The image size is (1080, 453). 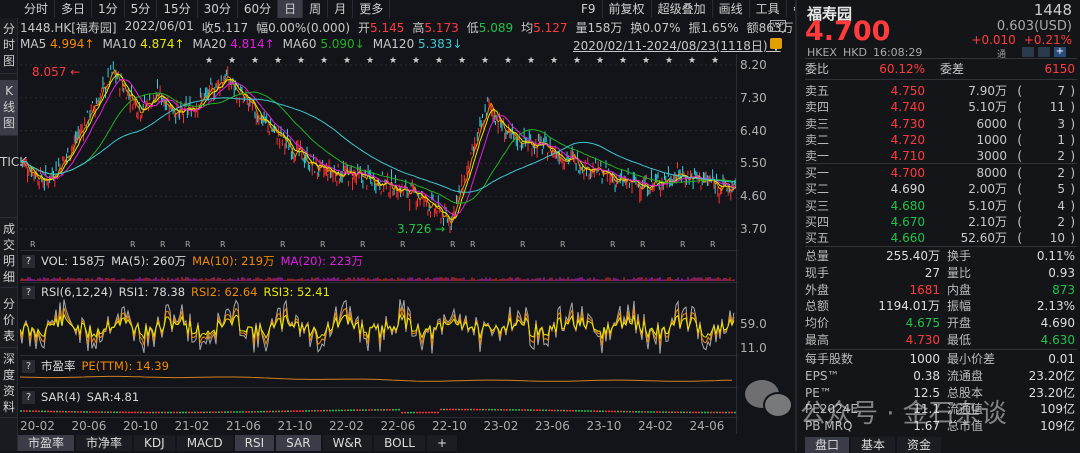 I want to click on add-watchlist-icon: +, so click(x=1060, y=52).